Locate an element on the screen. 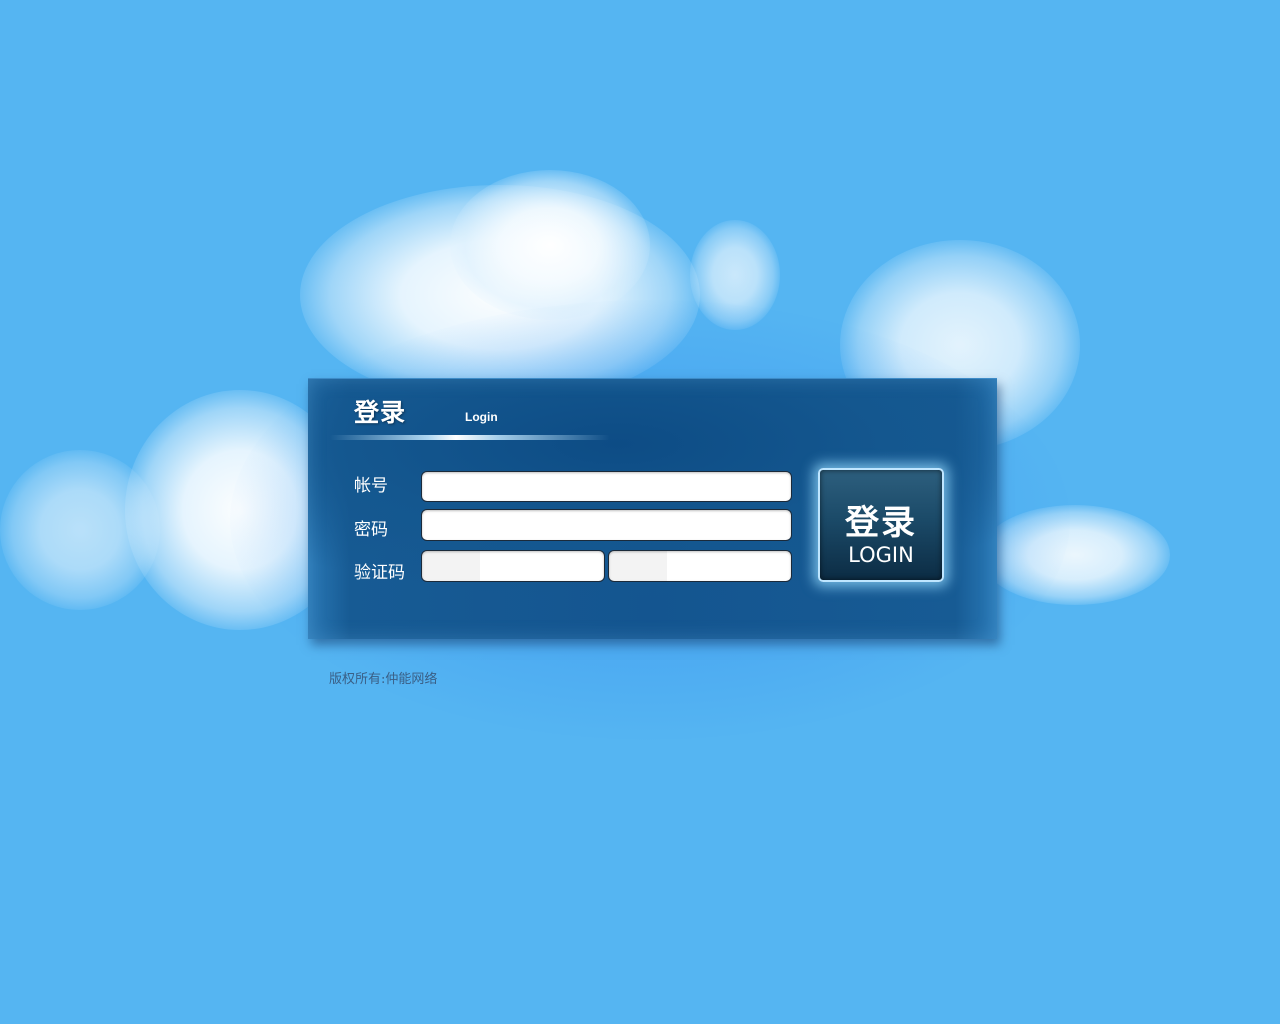 The width and height of the screenshot is (1280, 1024). password-label: 密码 is located at coordinates (371, 530).